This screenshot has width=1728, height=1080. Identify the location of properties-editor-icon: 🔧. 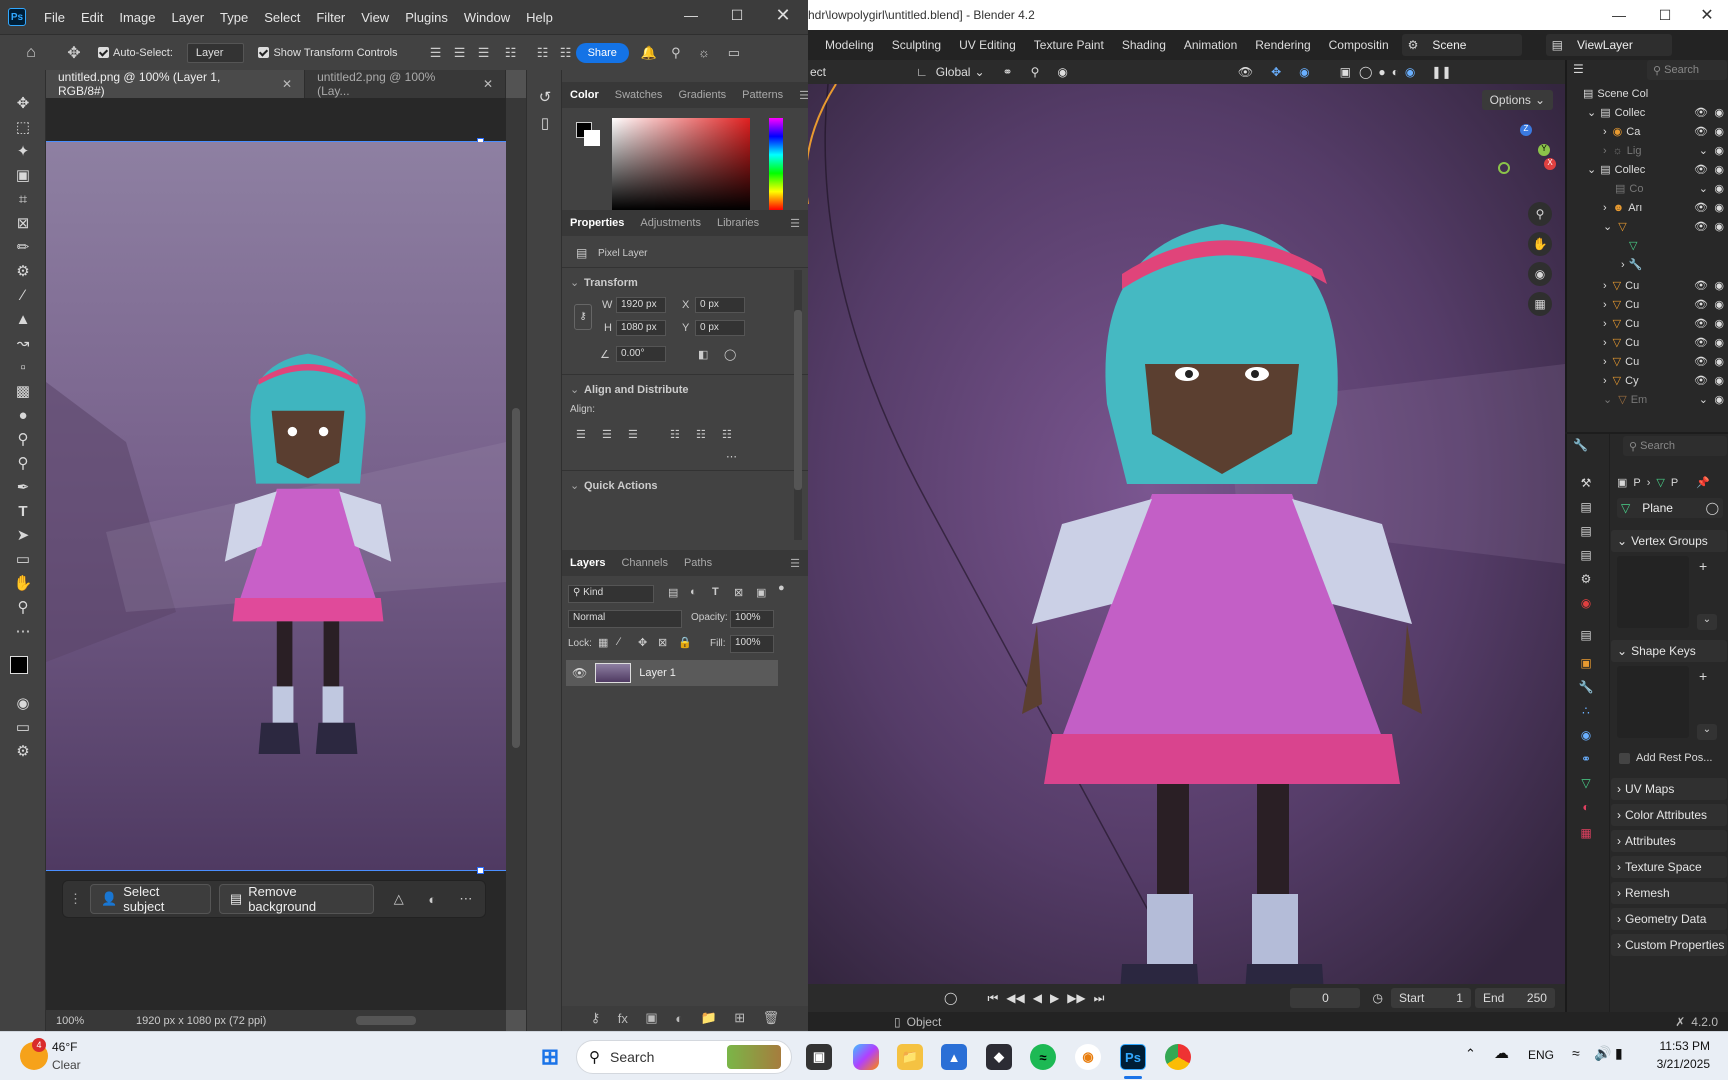
(1580, 445).